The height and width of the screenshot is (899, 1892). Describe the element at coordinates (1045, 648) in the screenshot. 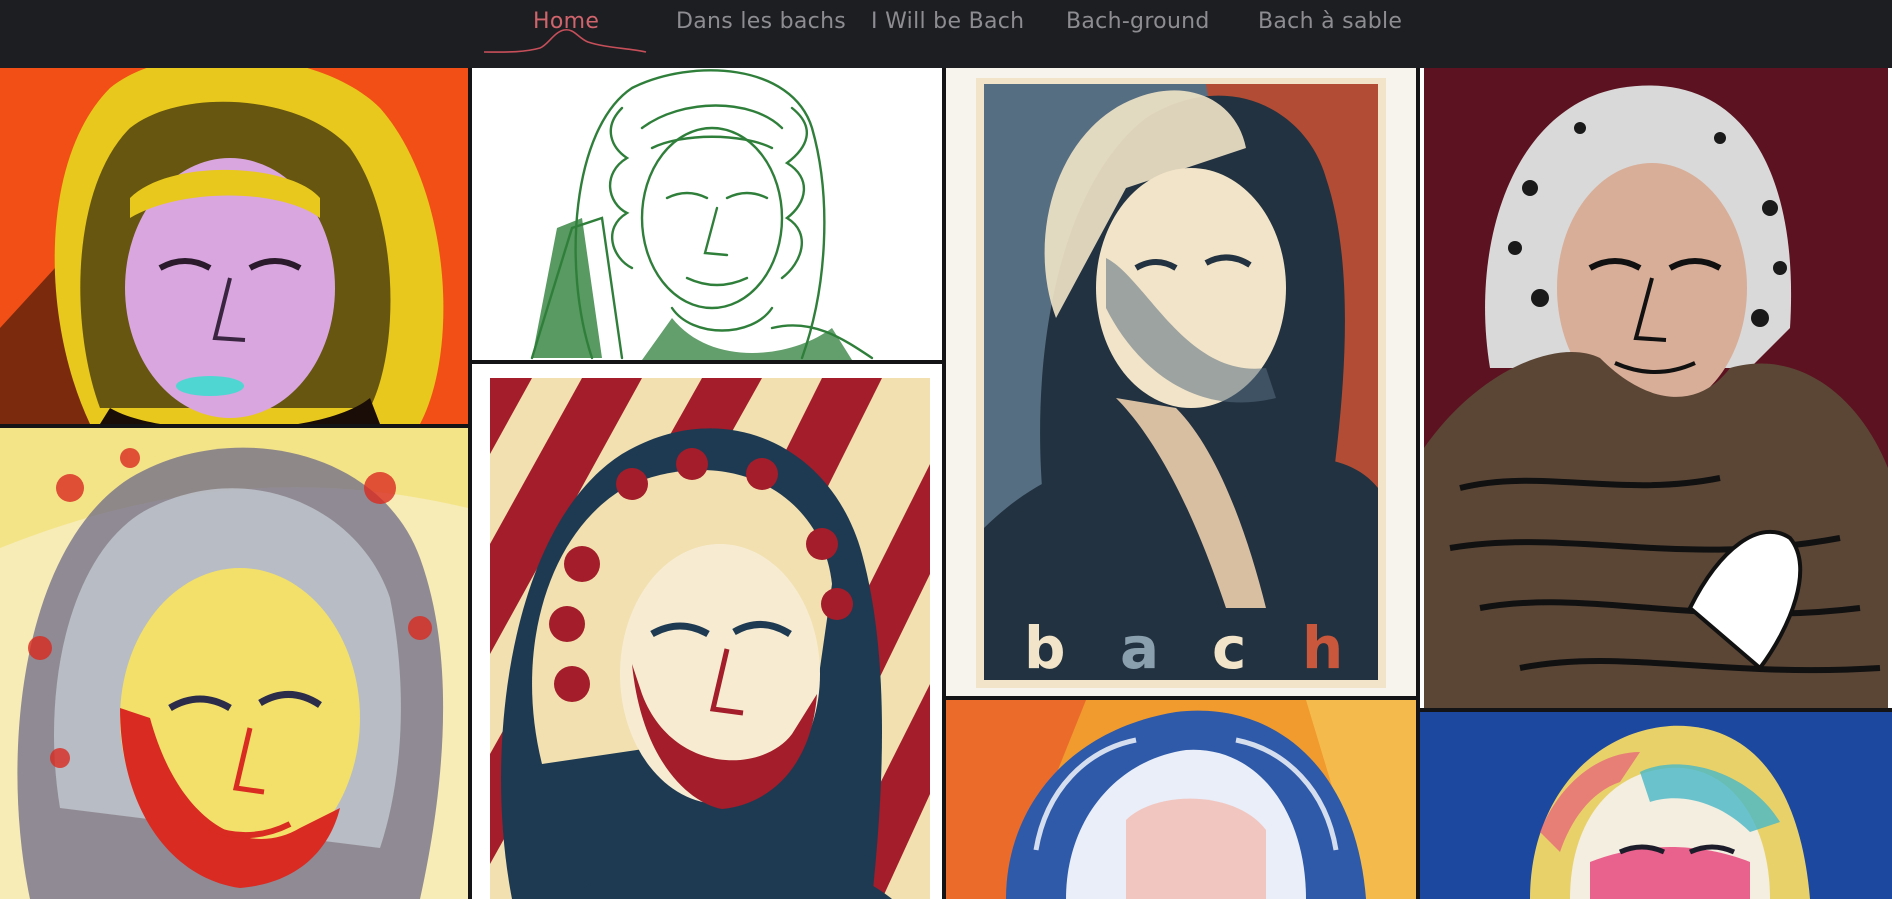

I see `poster-caption-letter-b: b` at that location.